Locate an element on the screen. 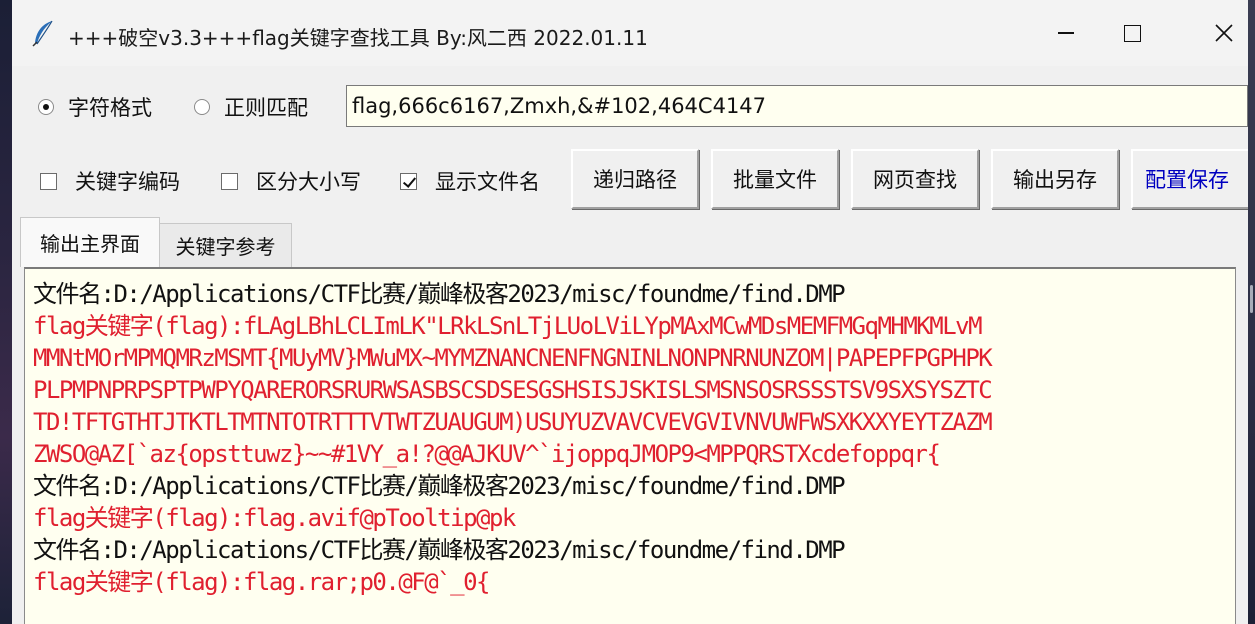 The height and width of the screenshot is (624, 1255). checkbox-label: 关键字编码 is located at coordinates (127, 182).